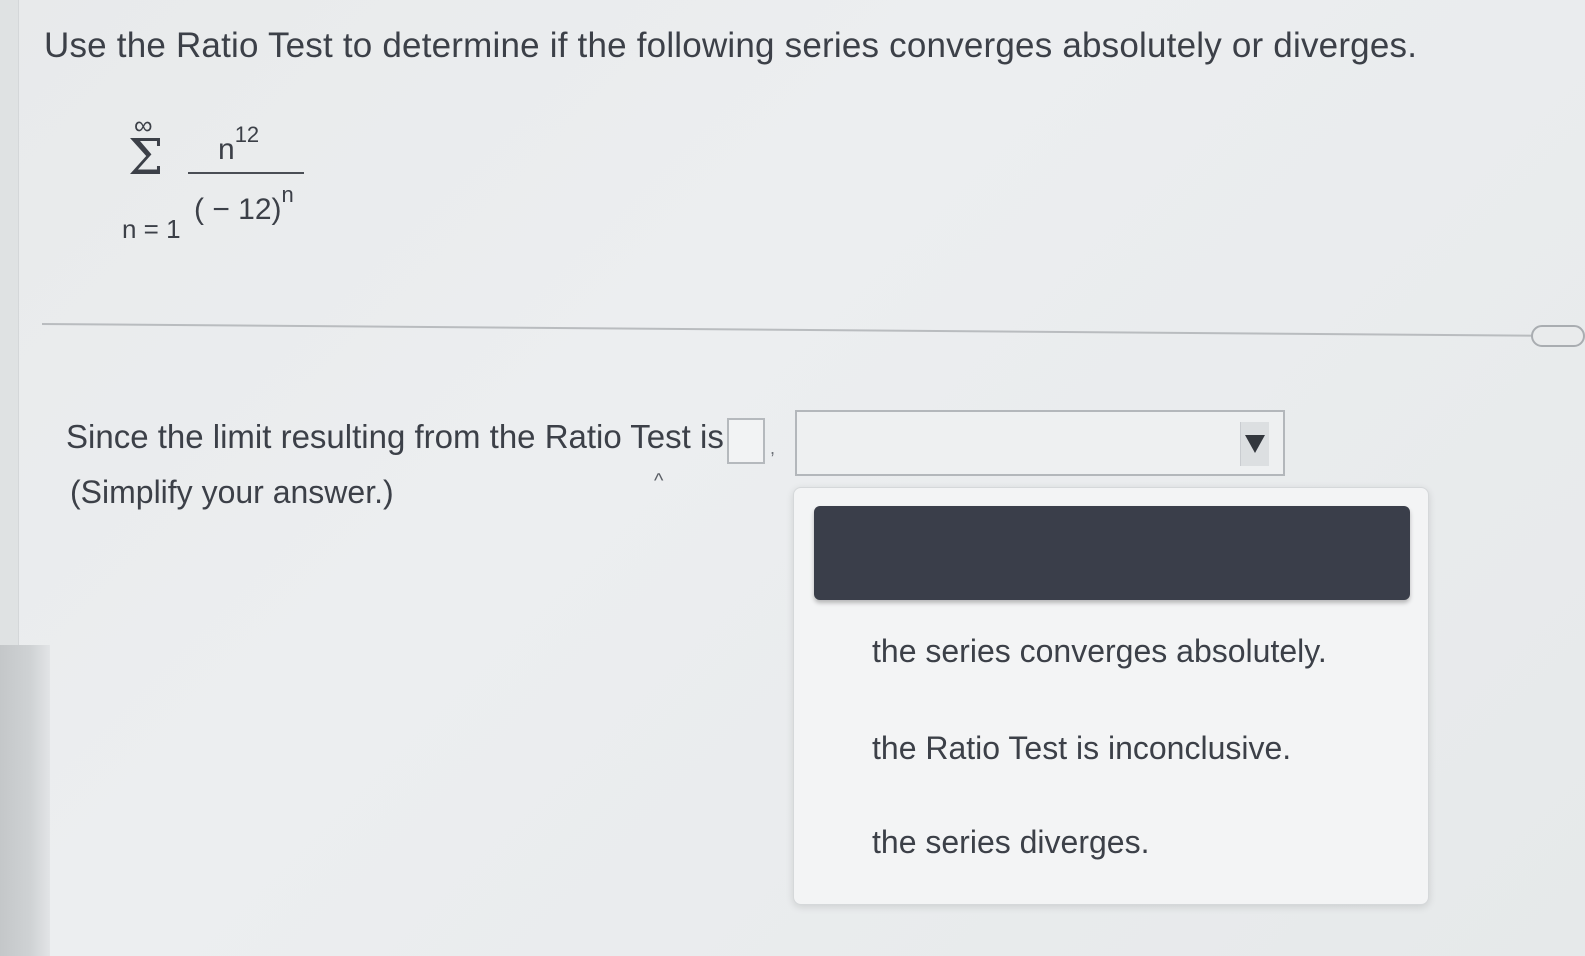 This screenshot has height=956, width=1585. I want to click on conclusion-select, so click(1040, 443).